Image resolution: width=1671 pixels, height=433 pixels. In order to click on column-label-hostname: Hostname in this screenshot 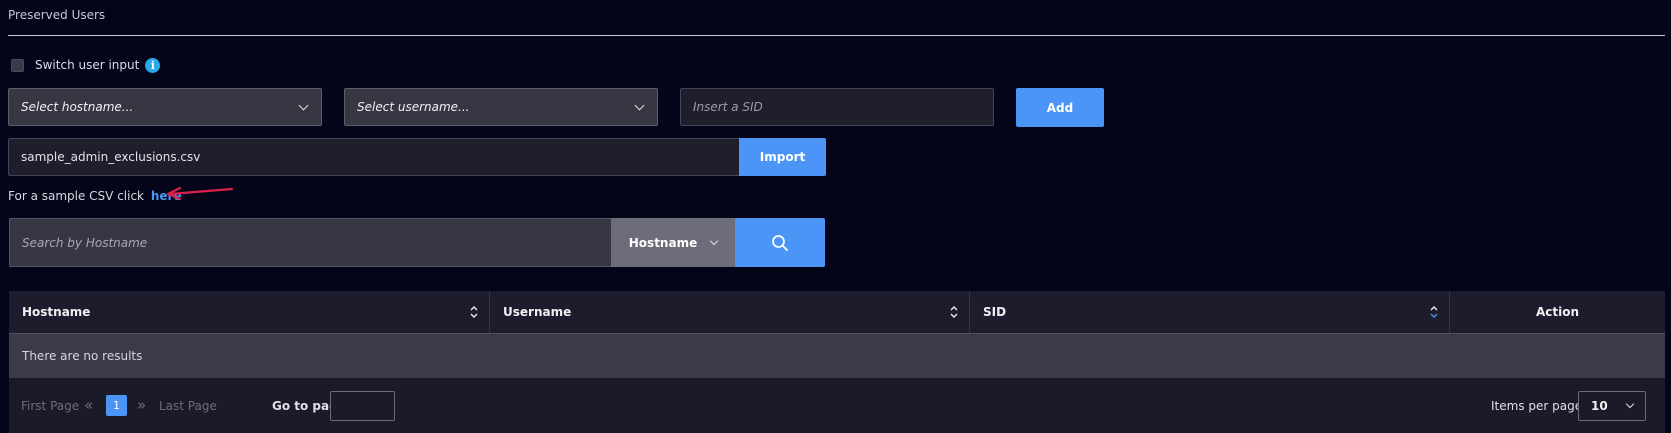, I will do `click(56, 312)`.